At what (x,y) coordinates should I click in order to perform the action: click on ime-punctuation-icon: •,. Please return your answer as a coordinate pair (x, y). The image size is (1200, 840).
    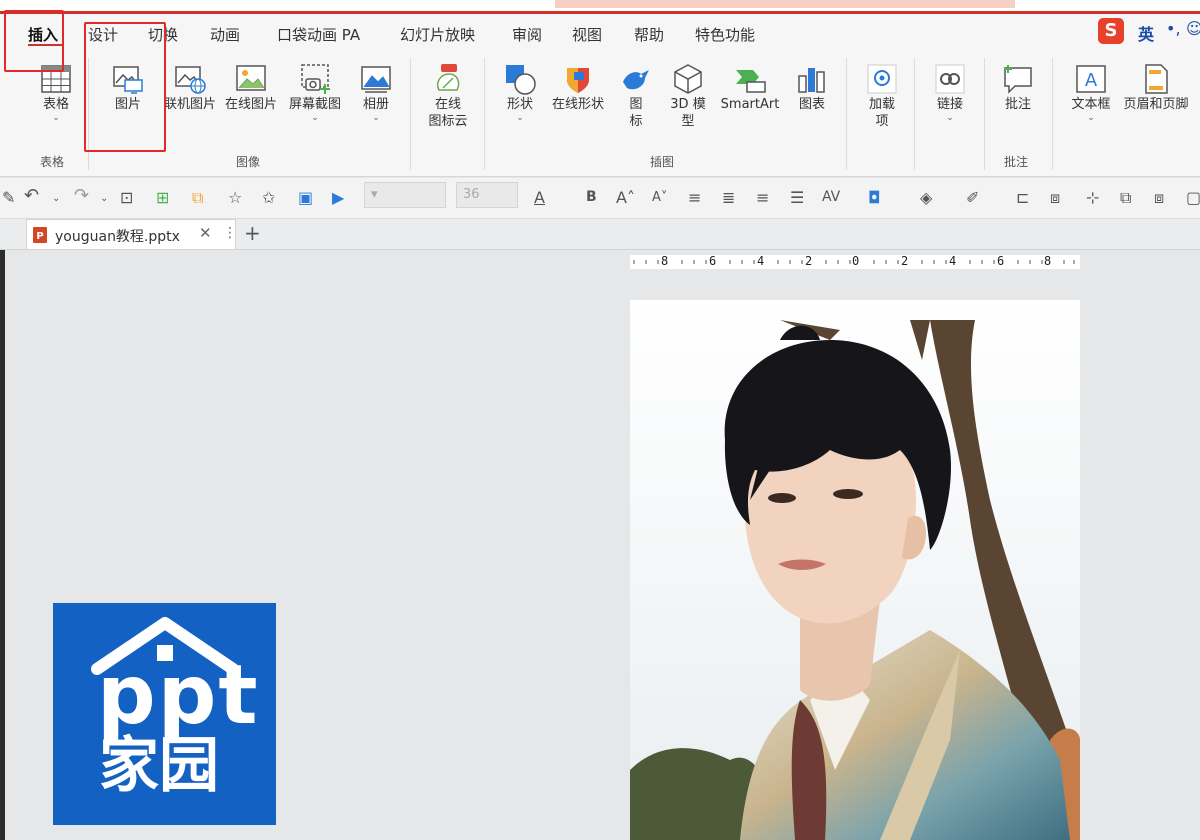
    Looking at the image, I should click on (1173, 28).